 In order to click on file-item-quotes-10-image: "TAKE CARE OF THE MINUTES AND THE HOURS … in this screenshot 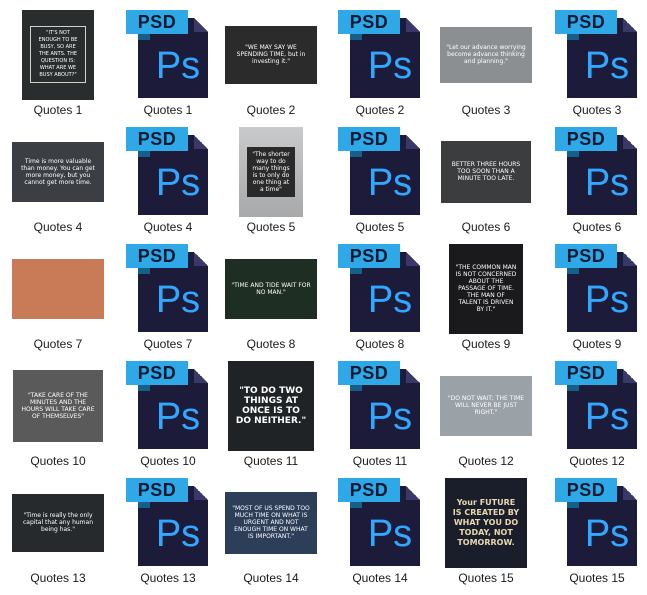, I will do `click(58, 415)`.